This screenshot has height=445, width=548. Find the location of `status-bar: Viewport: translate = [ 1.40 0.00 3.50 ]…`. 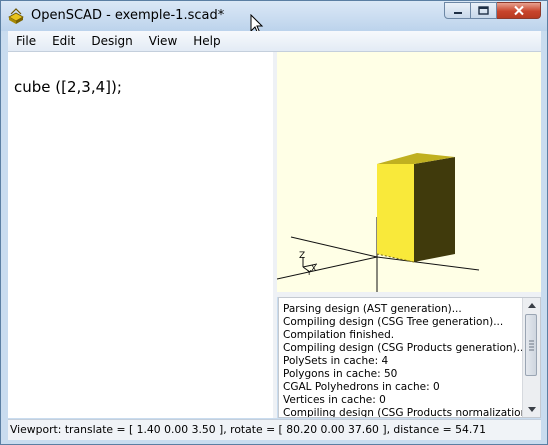

status-bar: Viewport: translate = [ 1.40 0.00 3.50 ]… is located at coordinates (274, 429).